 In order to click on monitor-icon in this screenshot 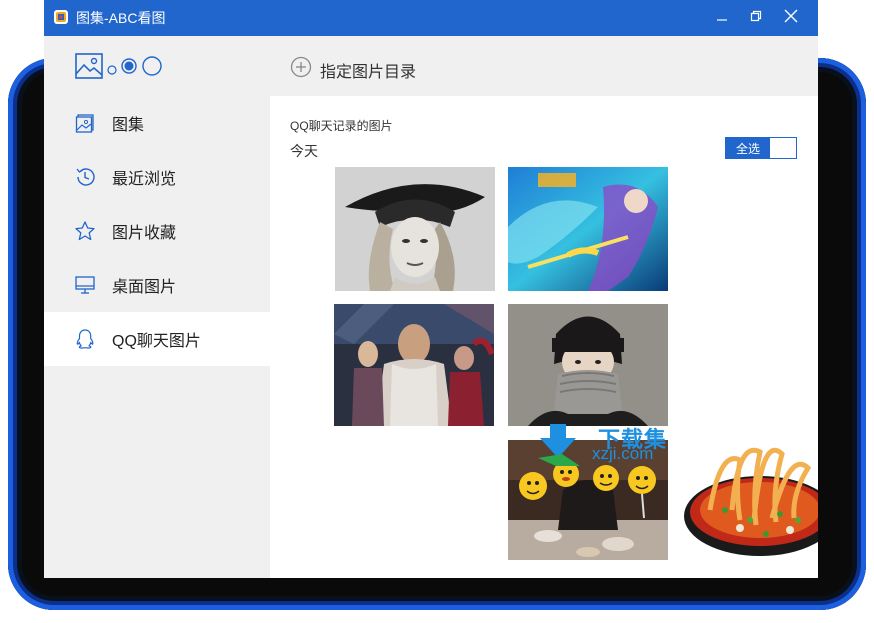, I will do `click(85, 285)`.